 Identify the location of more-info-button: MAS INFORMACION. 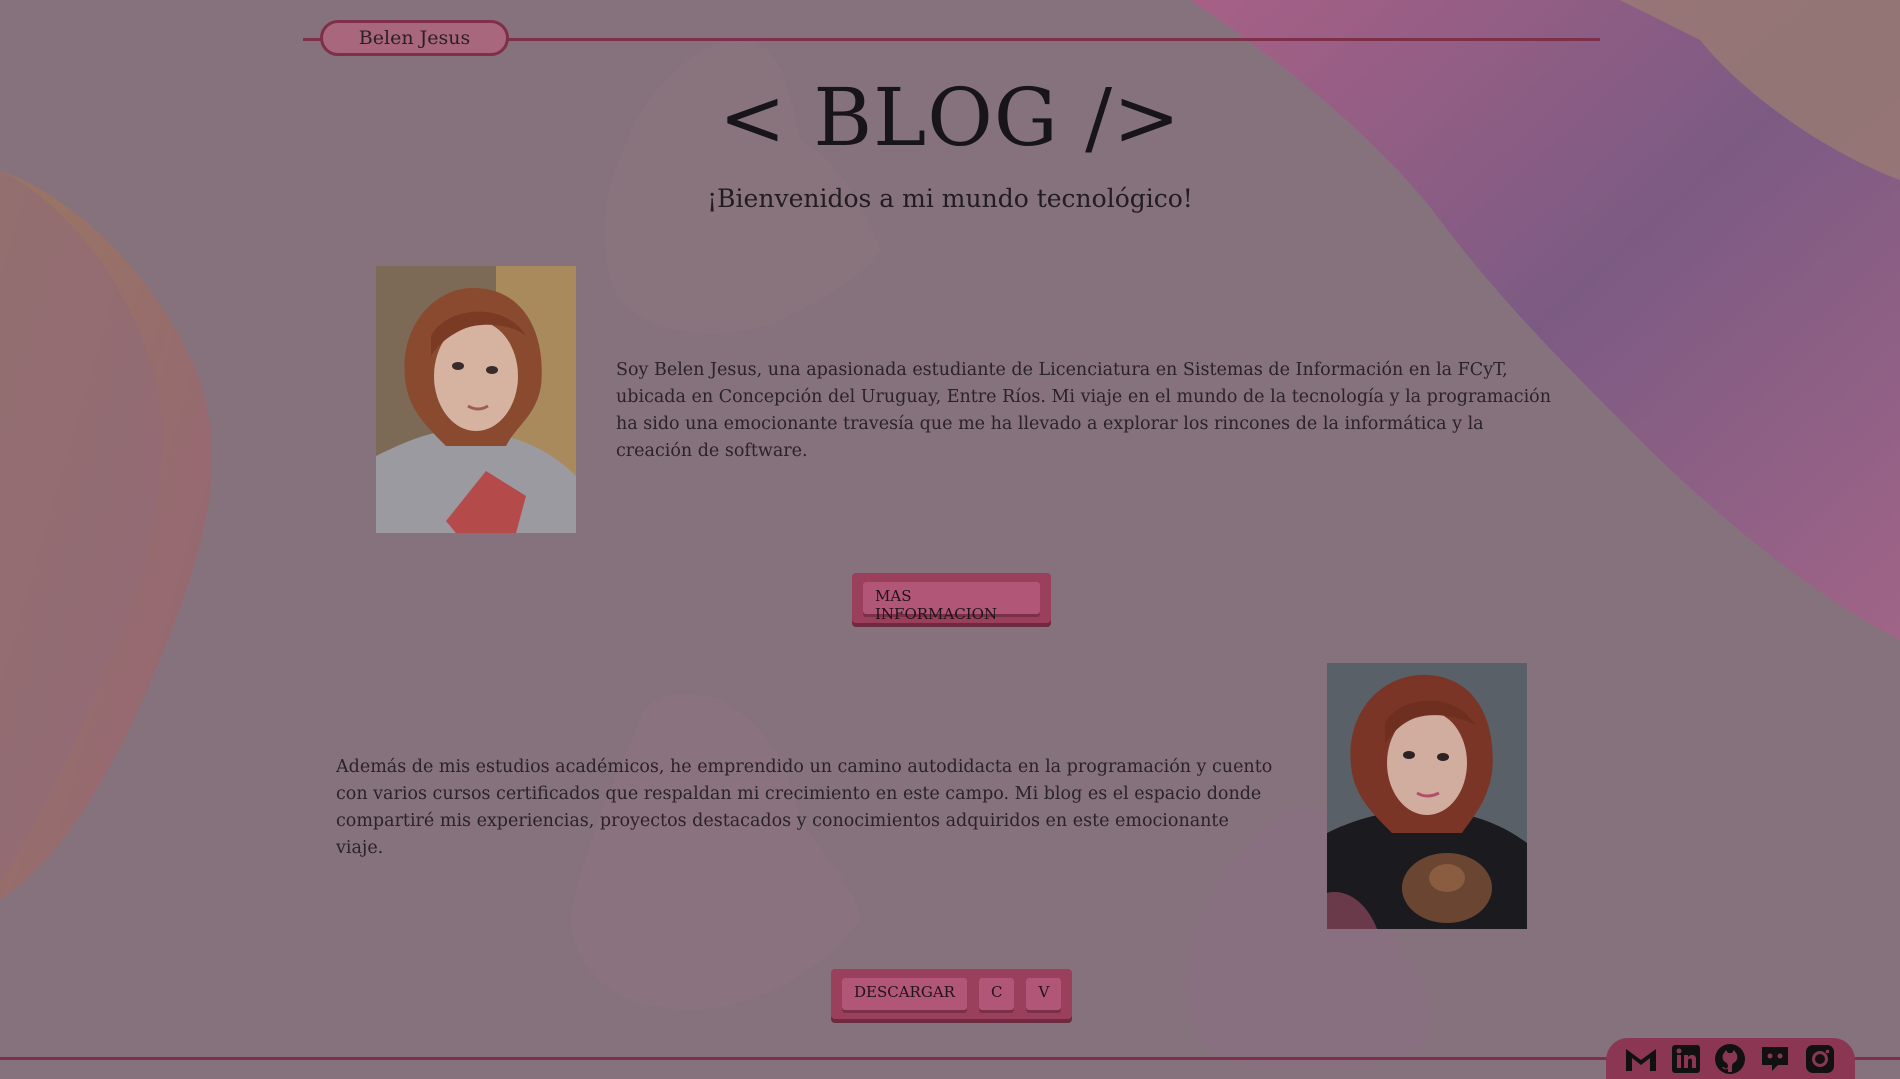
(951, 602).